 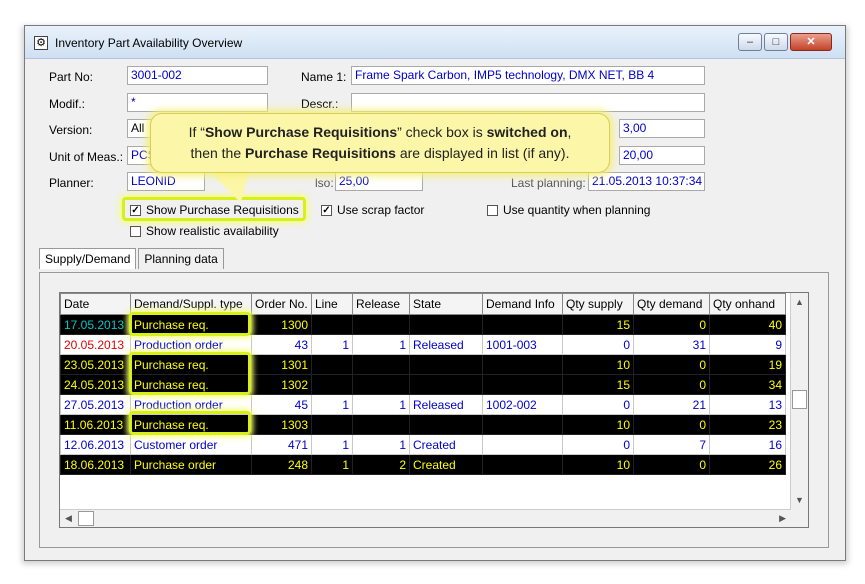 I want to click on callout-text: are displayed in list (if any)., so click(x=482, y=153).